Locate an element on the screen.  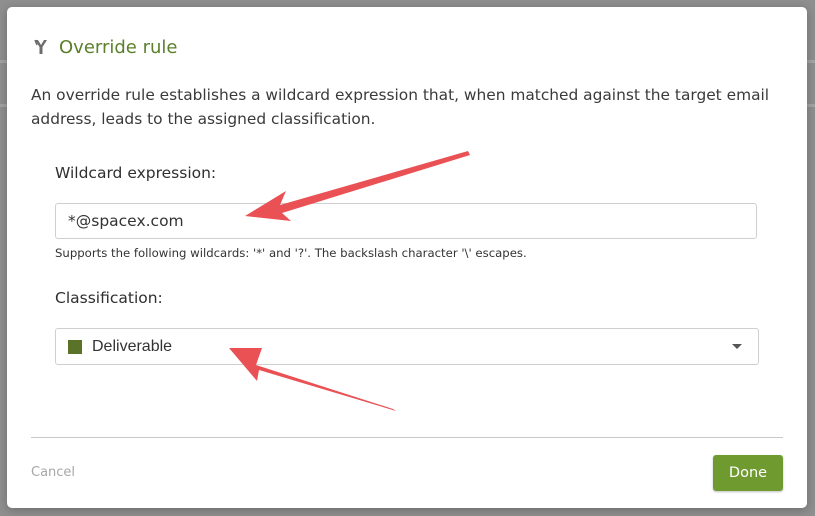
dialog-title: Override rule is located at coordinates (118, 47).